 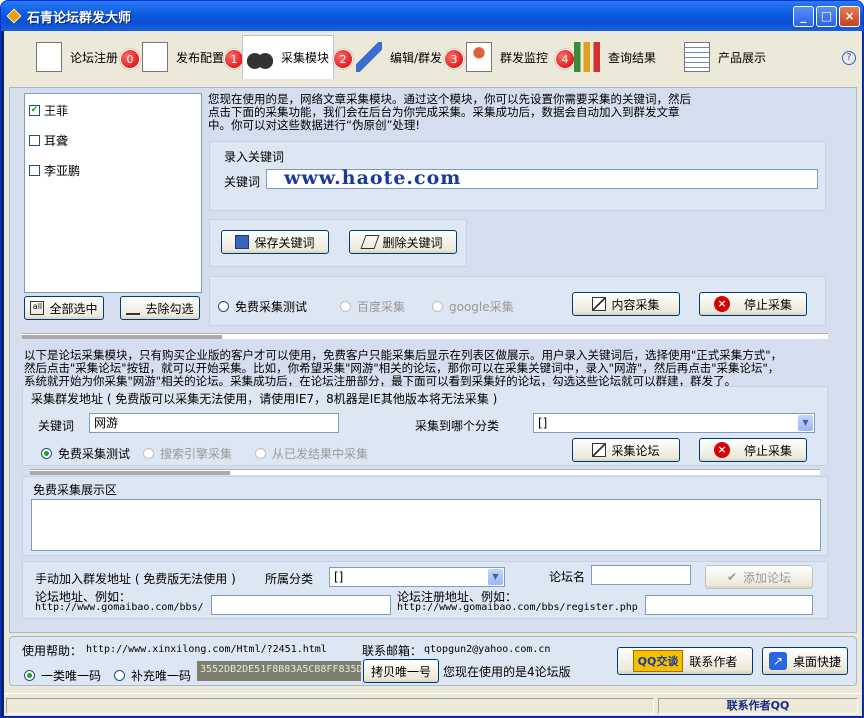 What do you see at coordinates (399, 57) in the screenshot?
I see `tab-edit-send: 编辑/群发` at bounding box center [399, 57].